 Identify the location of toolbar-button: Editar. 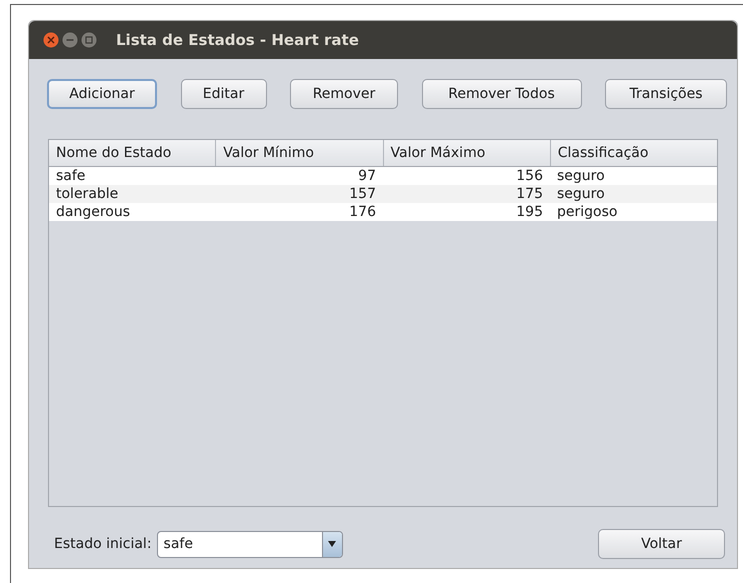
(223, 94).